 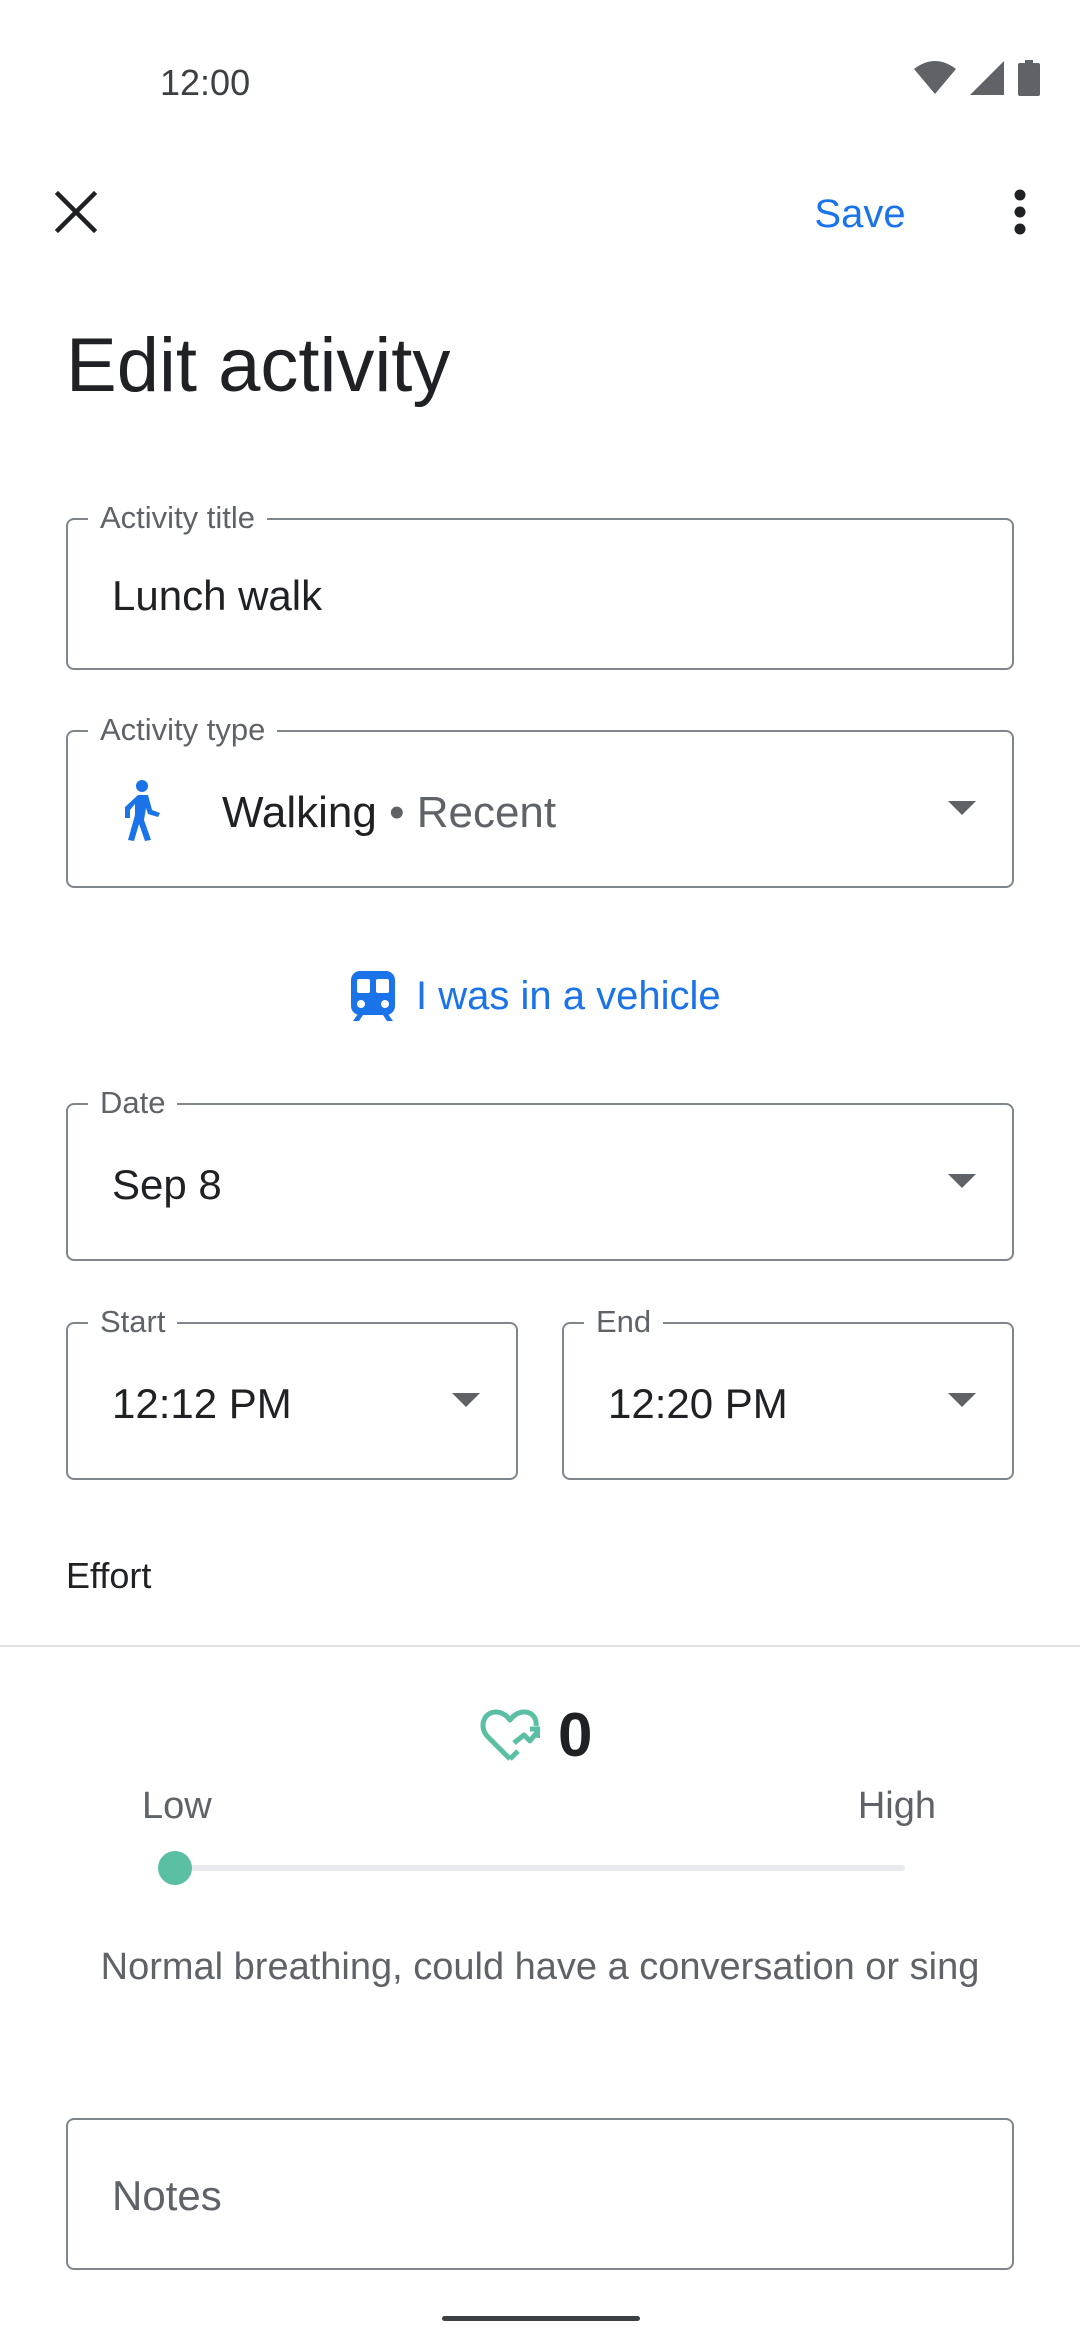 I want to click on home-indicator, so click(x=541, y=2318).